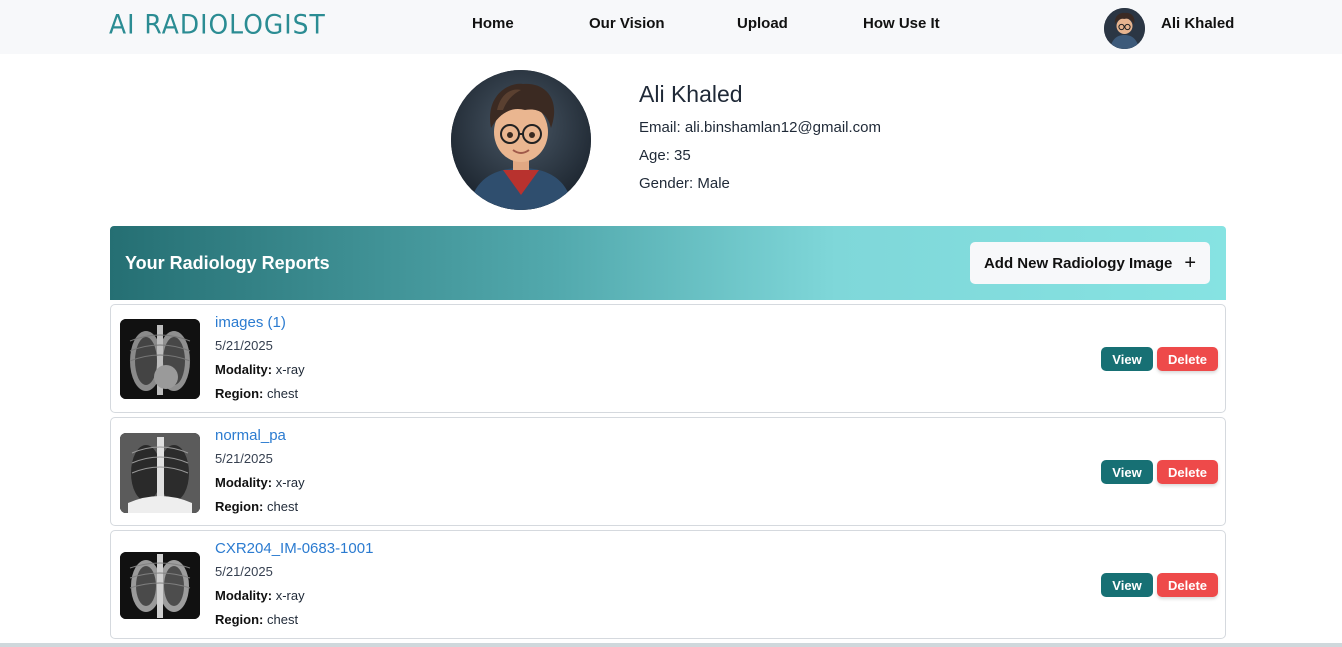  What do you see at coordinates (227, 263) in the screenshot?
I see `reports-title: Your Radiology Reports` at bounding box center [227, 263].